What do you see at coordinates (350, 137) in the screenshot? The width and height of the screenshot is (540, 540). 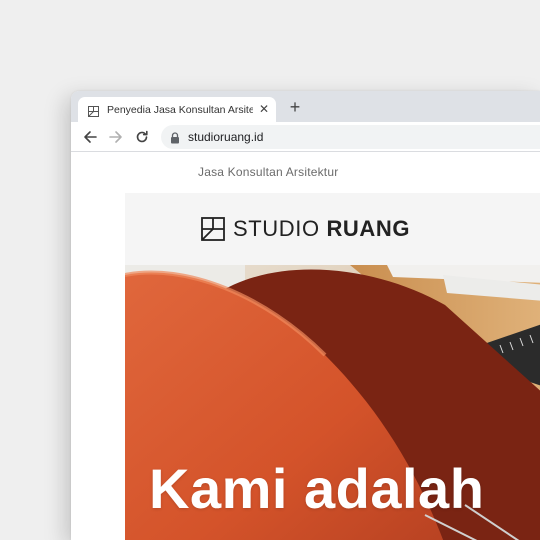 I see `address-bar: studioruang.id` at bounding box center [350, 137].